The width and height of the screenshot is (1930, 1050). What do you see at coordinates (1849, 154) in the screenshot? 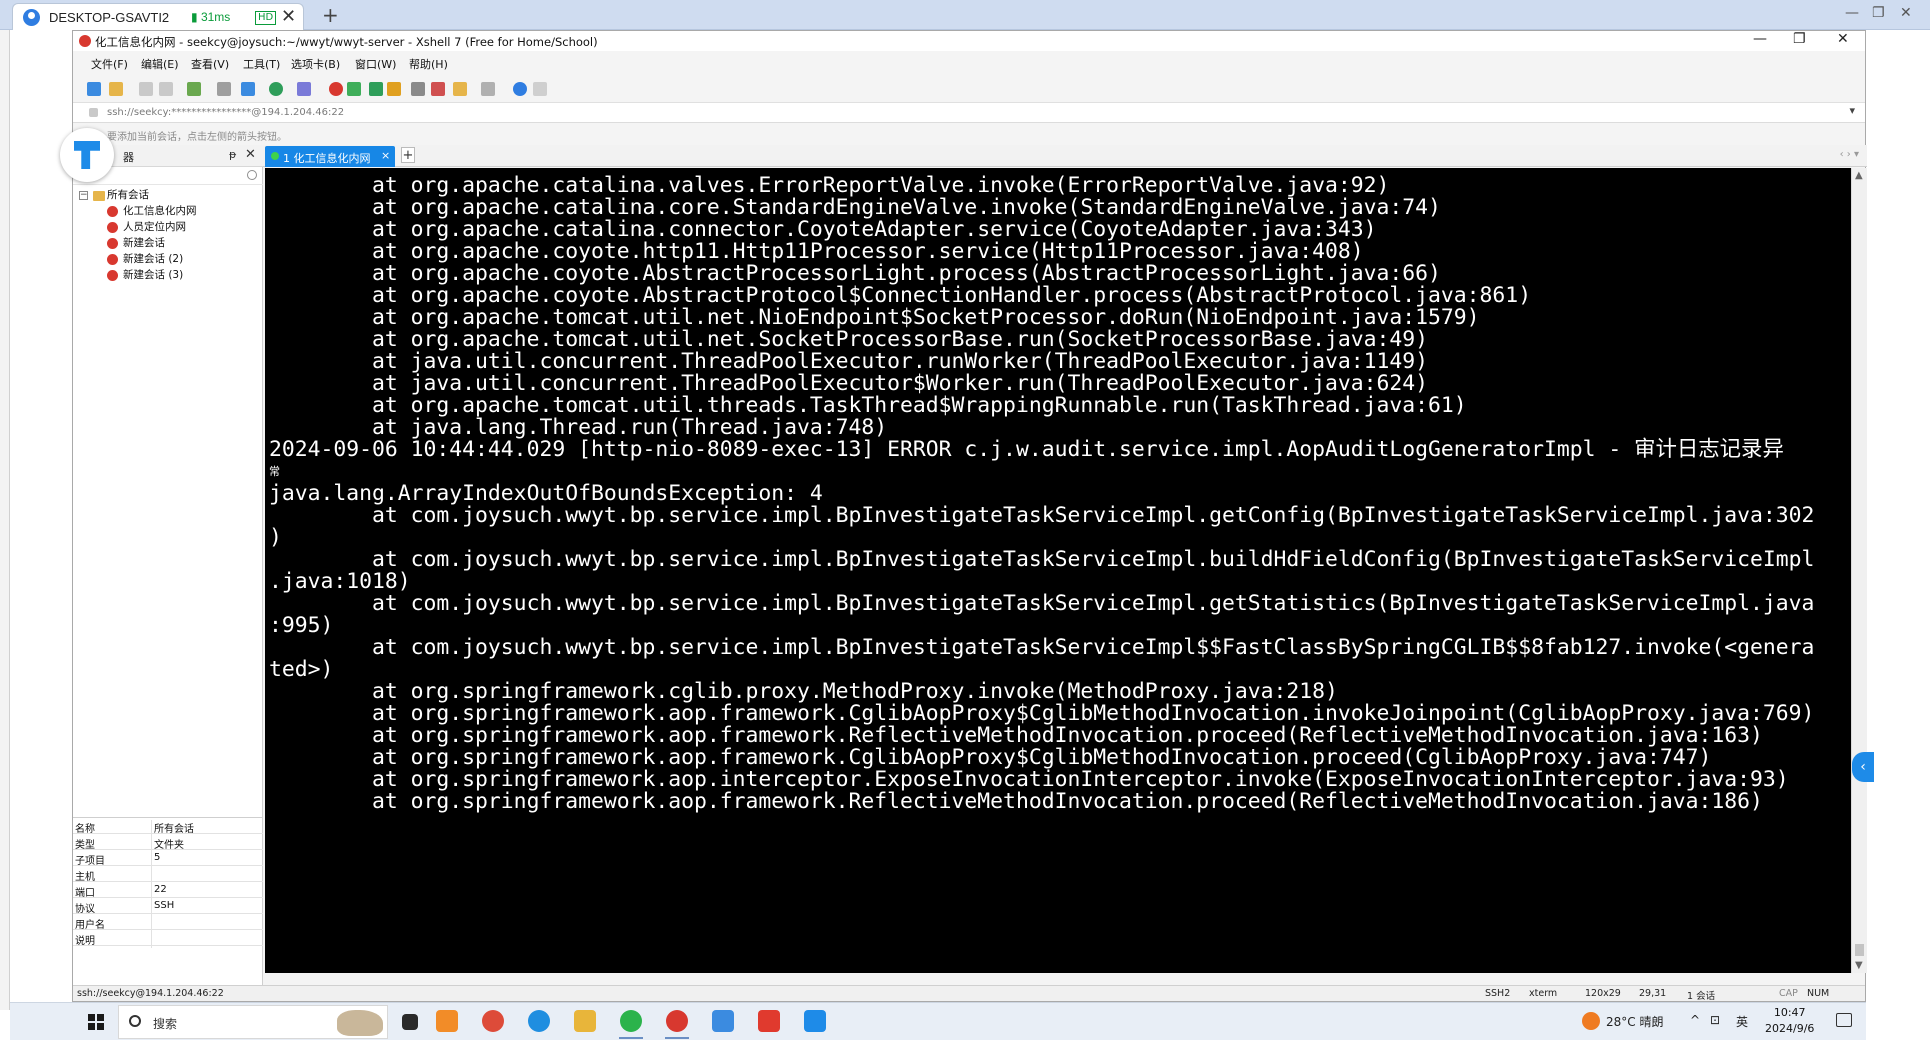
I see `tab-navigation: ‹ › ▾` at bounding box center [1849, 154].